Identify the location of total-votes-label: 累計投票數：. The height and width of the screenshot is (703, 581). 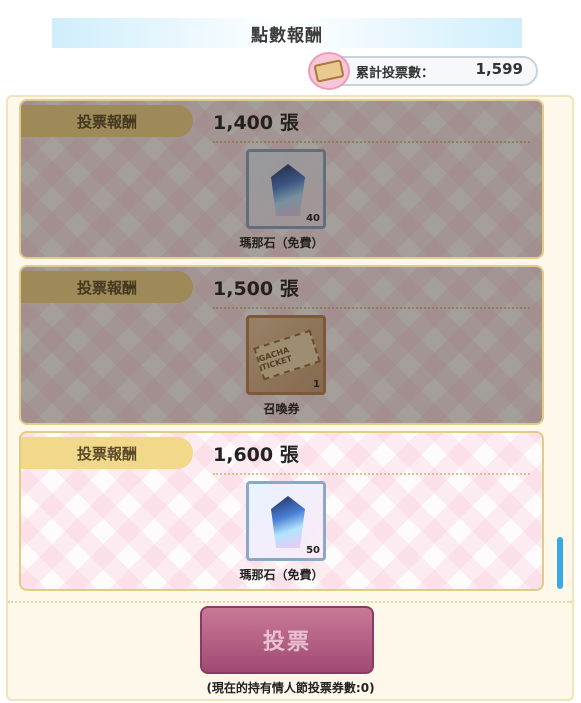
(395, 73).